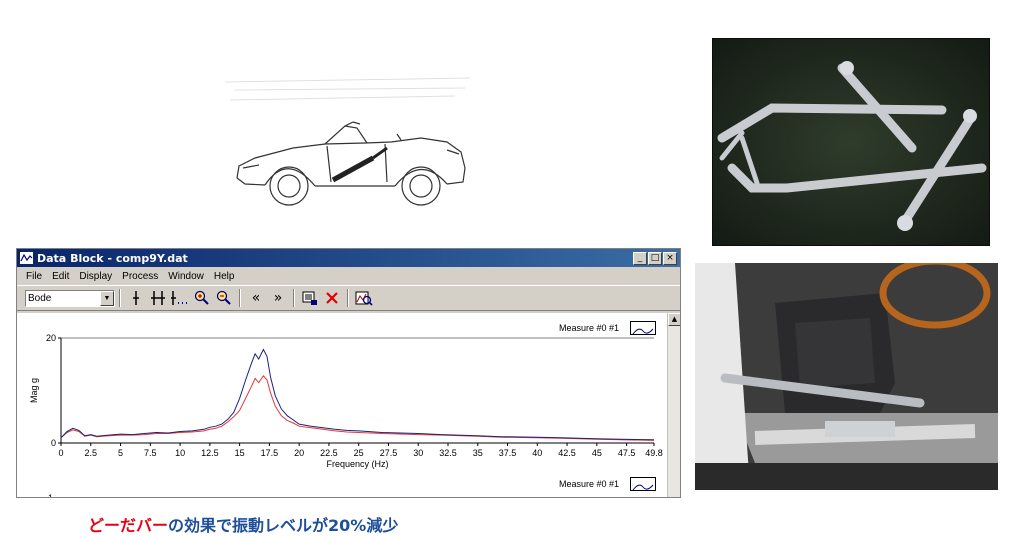 This screenshot has height=537, width=1017. I want to click on zoom-out-button, so click(224, 298).